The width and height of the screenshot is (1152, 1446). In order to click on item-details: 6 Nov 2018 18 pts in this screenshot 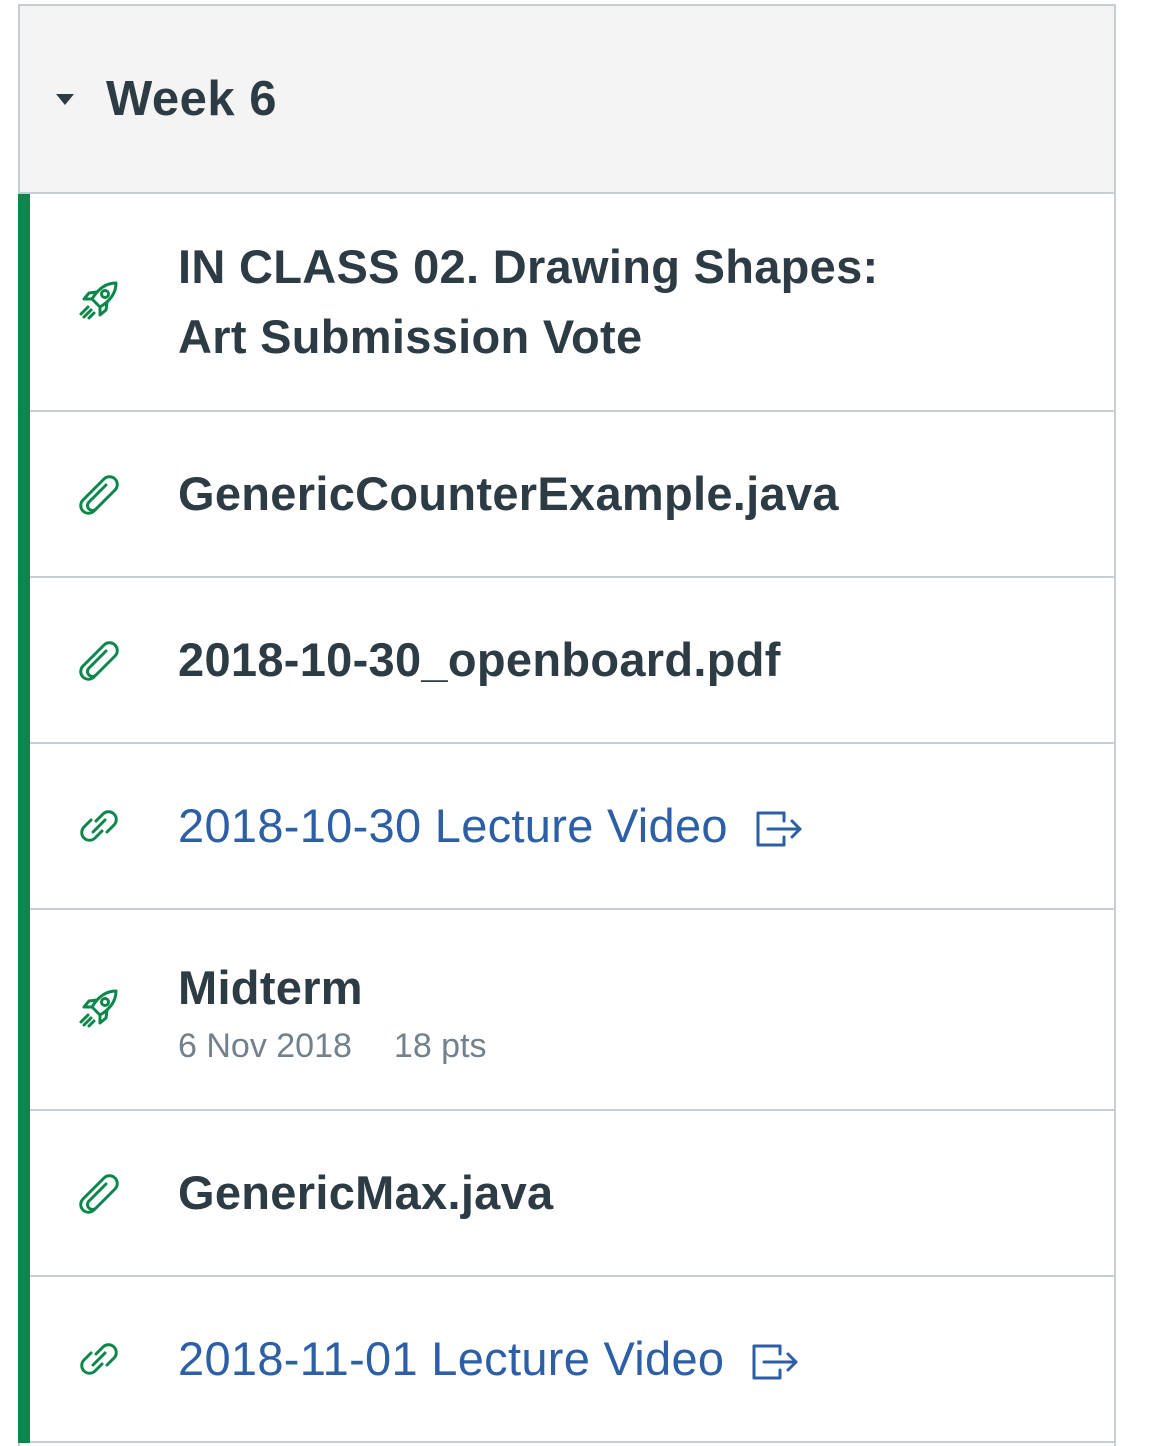, I will do `click(332, 1046)`.